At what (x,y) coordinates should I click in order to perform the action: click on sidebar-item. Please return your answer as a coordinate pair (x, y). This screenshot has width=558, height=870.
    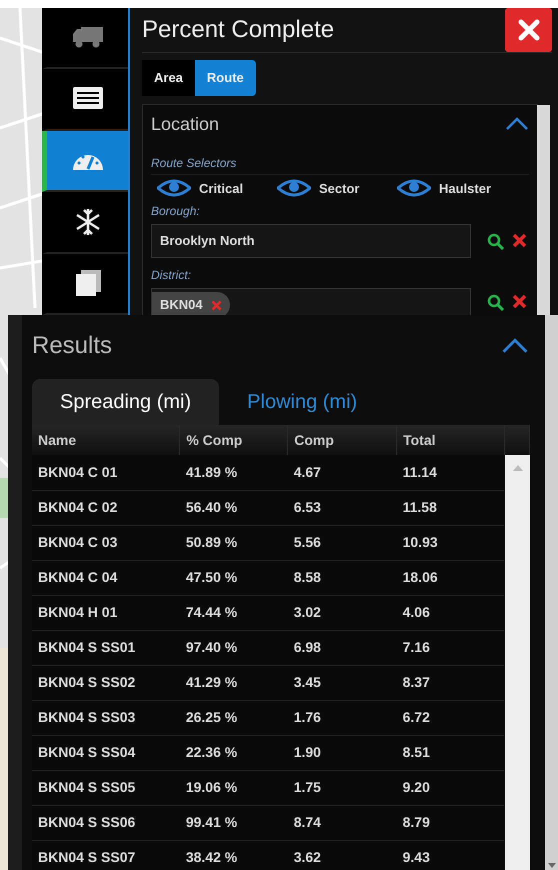
    Looking at the image, I should click on (85, 161).